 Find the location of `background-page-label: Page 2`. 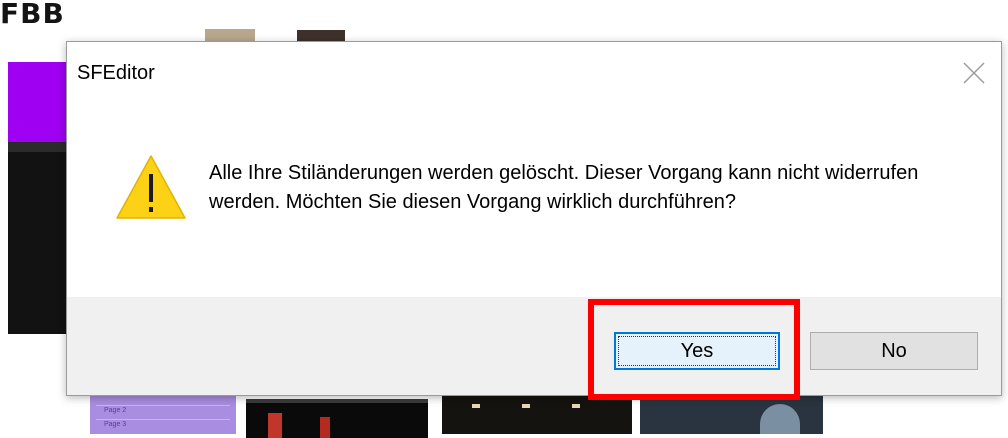

background-page-label: Page 2 is located at coordinates (115, 410).